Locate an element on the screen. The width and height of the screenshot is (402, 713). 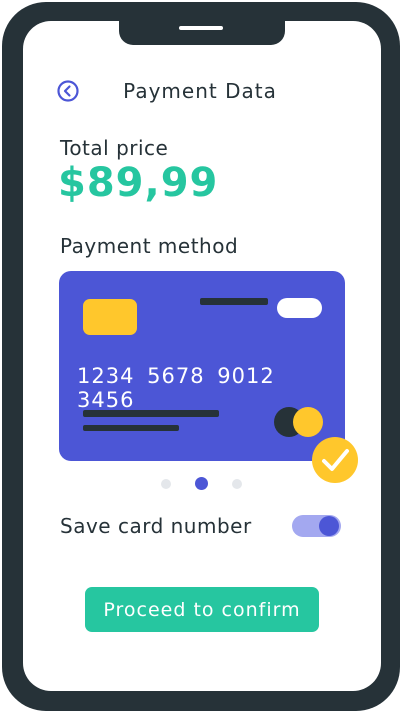
card-chip-icon is located at coordinates (110, 317).